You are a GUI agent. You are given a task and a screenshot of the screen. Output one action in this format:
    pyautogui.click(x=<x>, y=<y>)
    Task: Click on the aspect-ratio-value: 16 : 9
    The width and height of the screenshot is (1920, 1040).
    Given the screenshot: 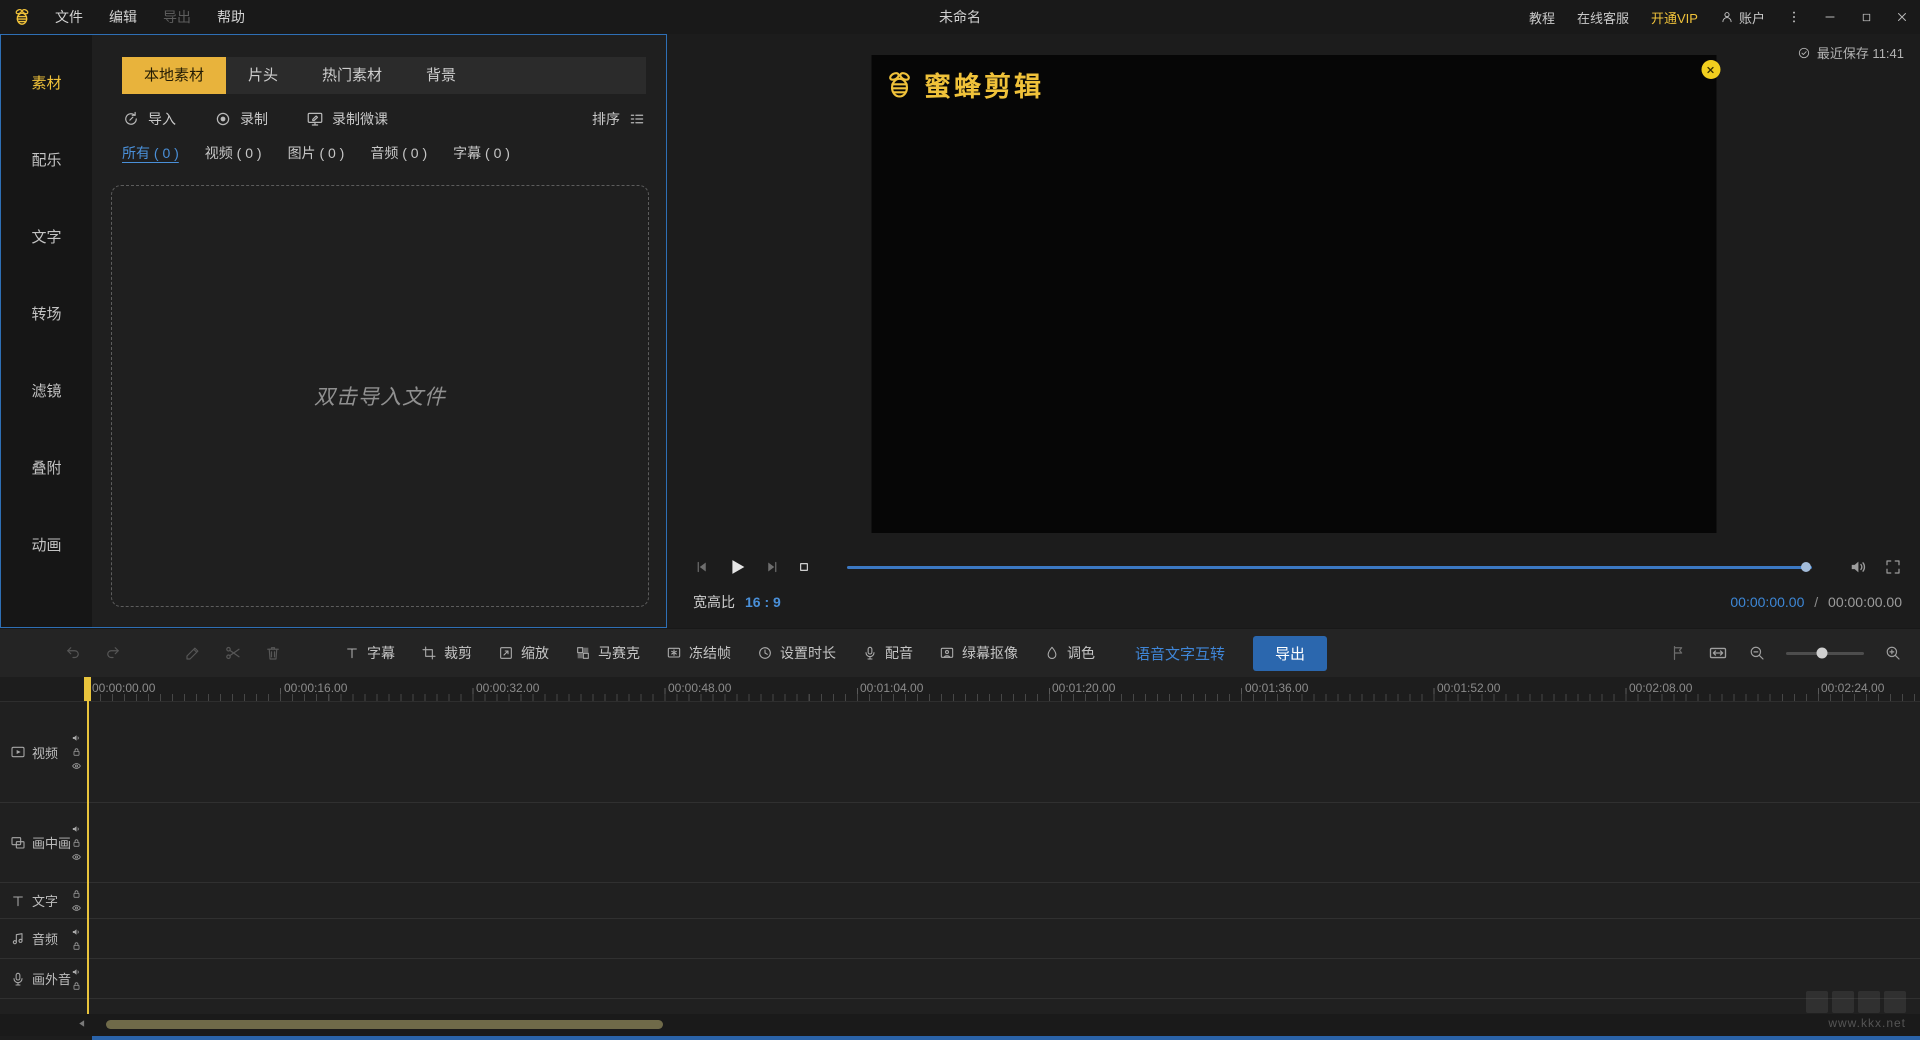 What is the action you would take?
    pyautogui.click(x=763, y=602)
    